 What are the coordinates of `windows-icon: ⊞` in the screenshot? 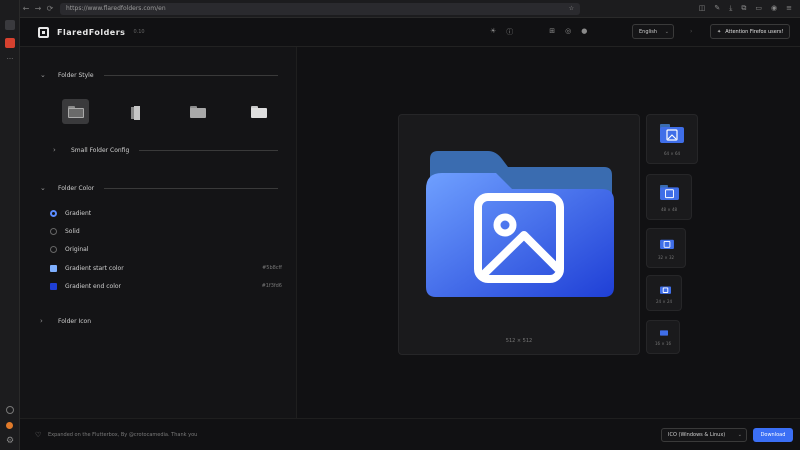 It's located at (552, 32).